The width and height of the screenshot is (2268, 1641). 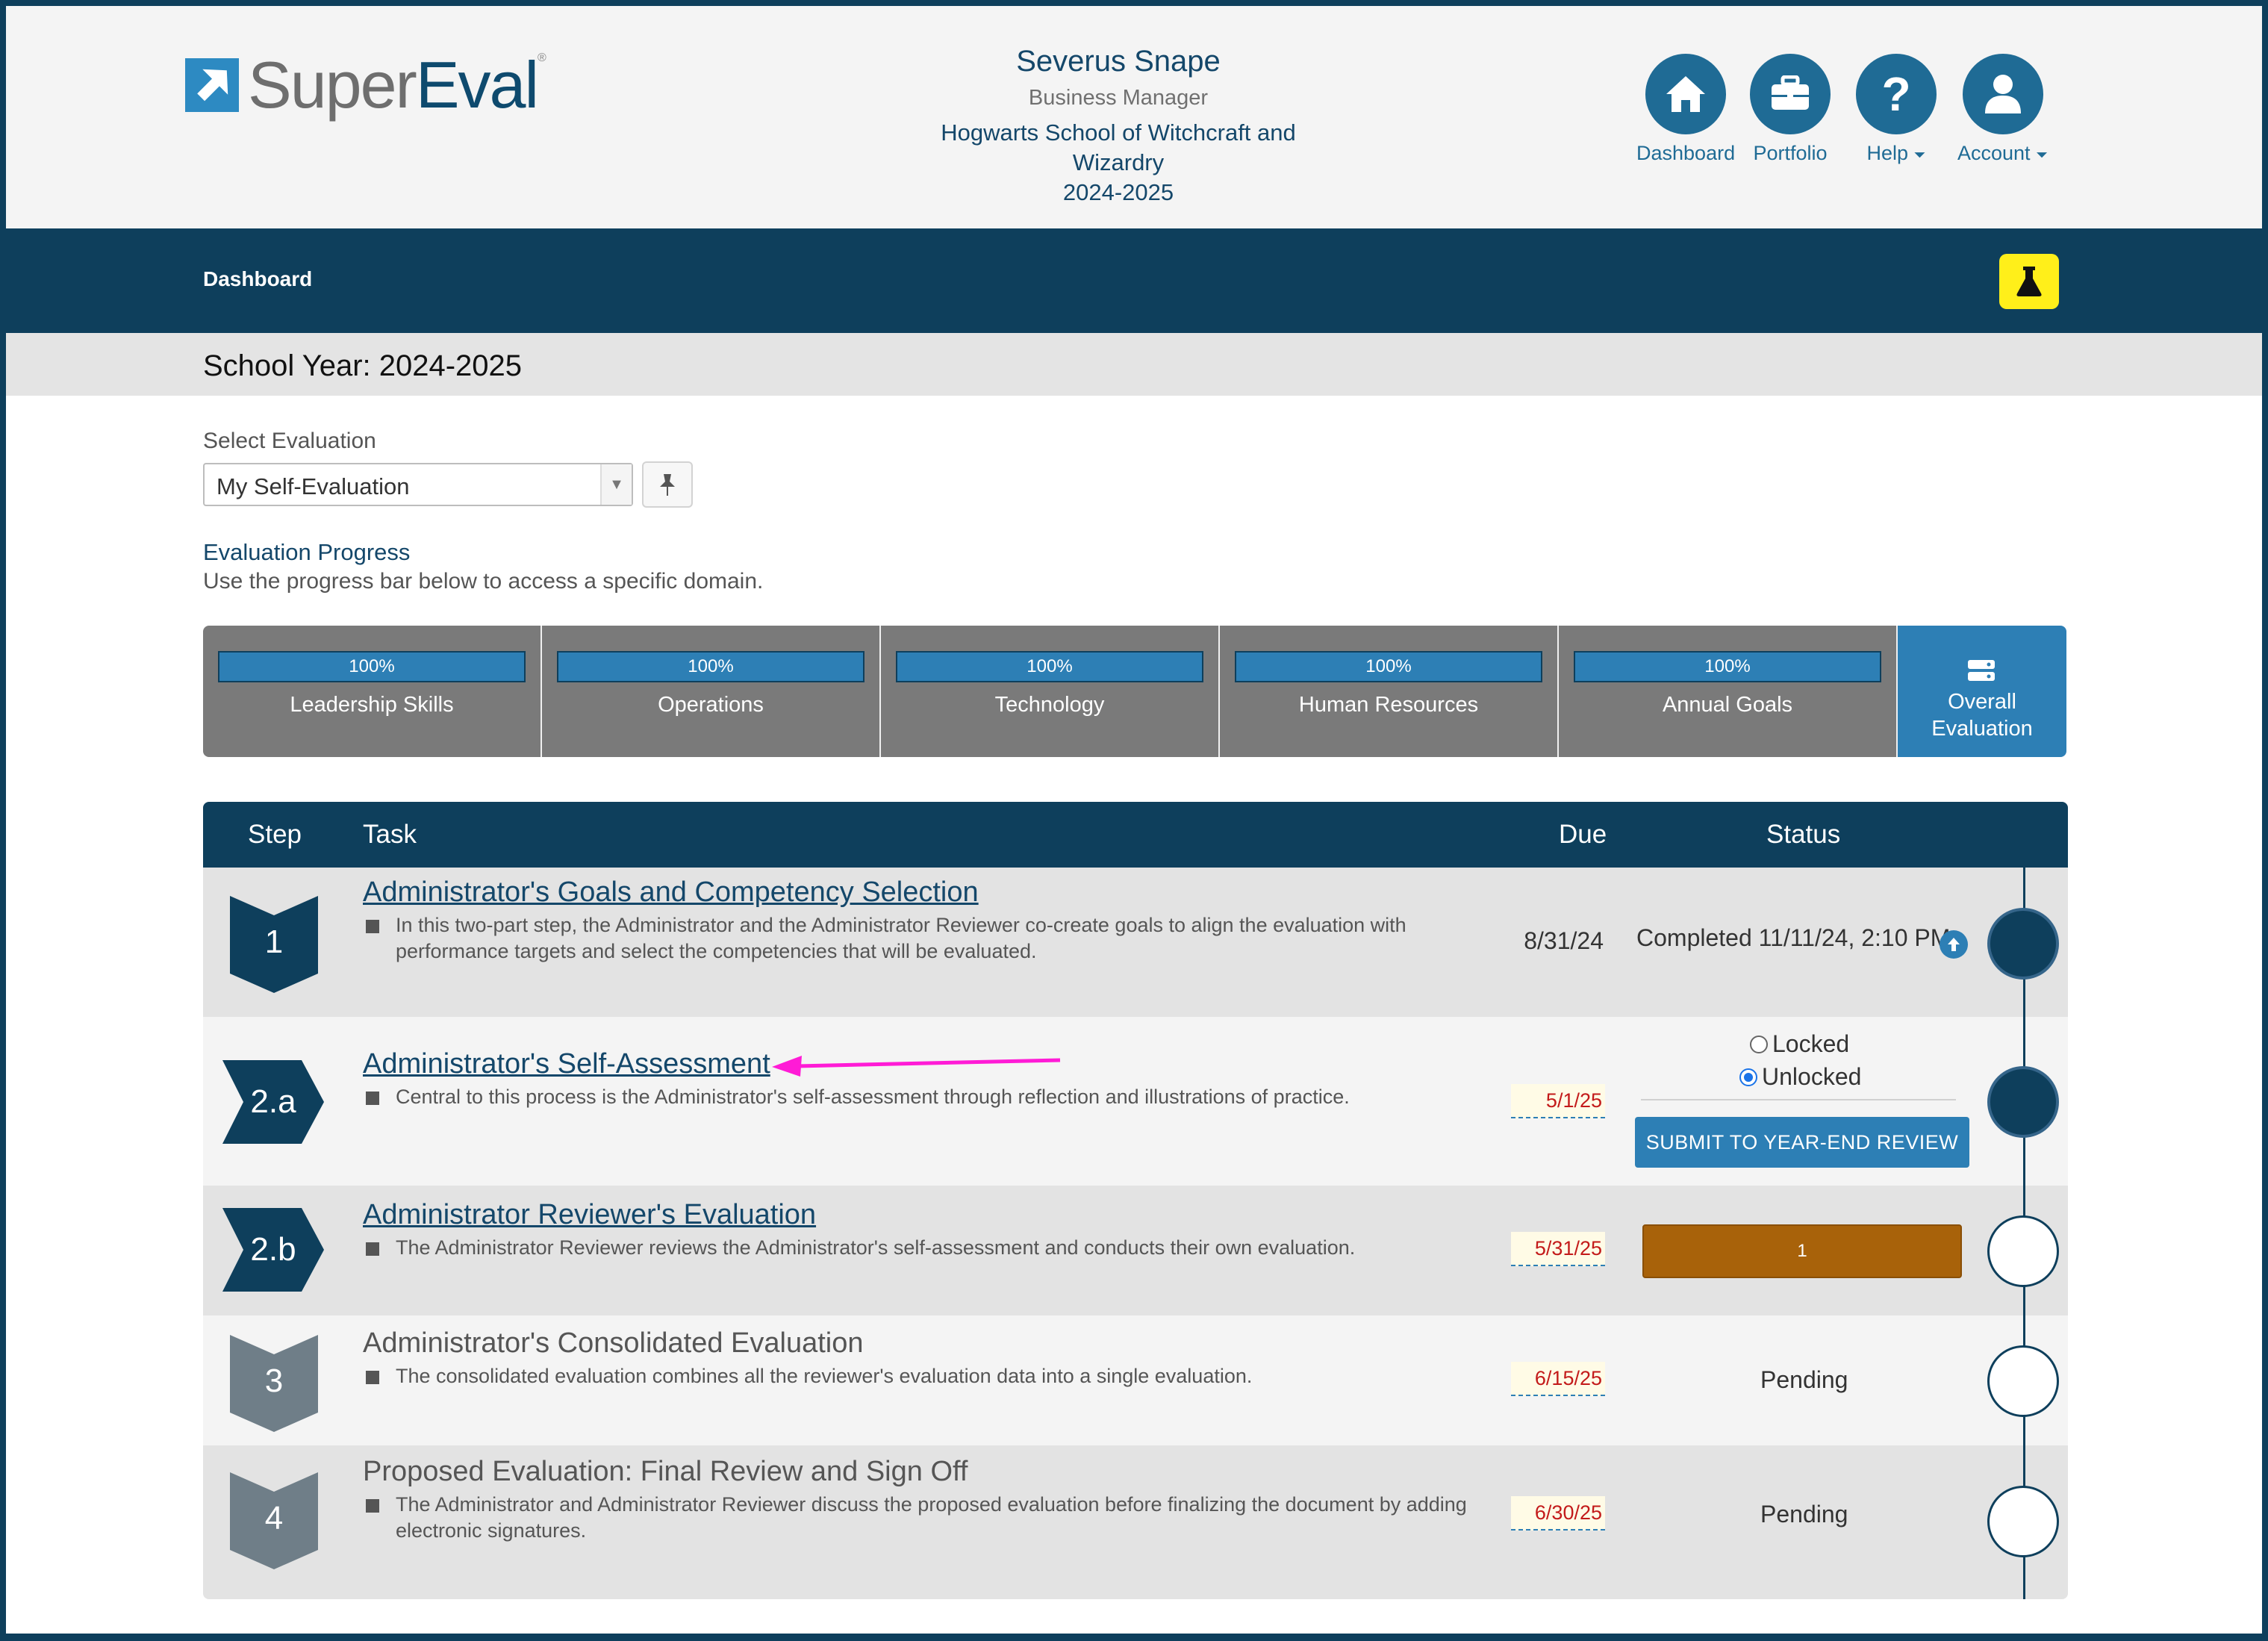 What do you see at coordinates (307, 552) in the screenshot?
I see `evaluation-progress-title: Evaluation Progress` at bounding box center [307, 552].